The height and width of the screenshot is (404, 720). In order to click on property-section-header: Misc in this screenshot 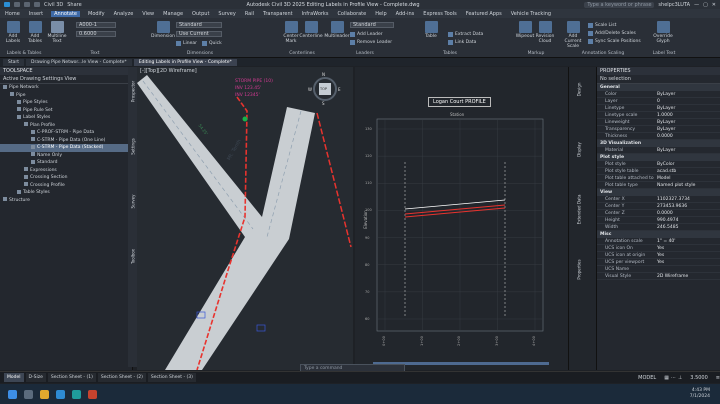, I will do `click(658, 234)`.